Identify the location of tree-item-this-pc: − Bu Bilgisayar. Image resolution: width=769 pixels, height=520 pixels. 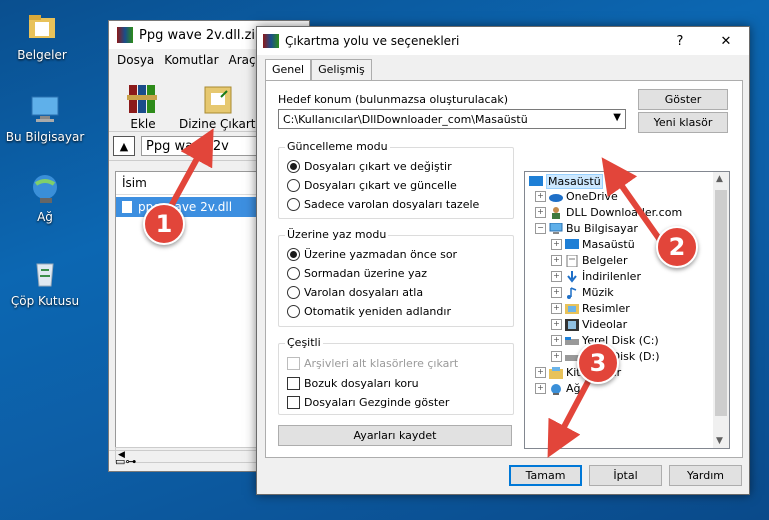
(586, 228).